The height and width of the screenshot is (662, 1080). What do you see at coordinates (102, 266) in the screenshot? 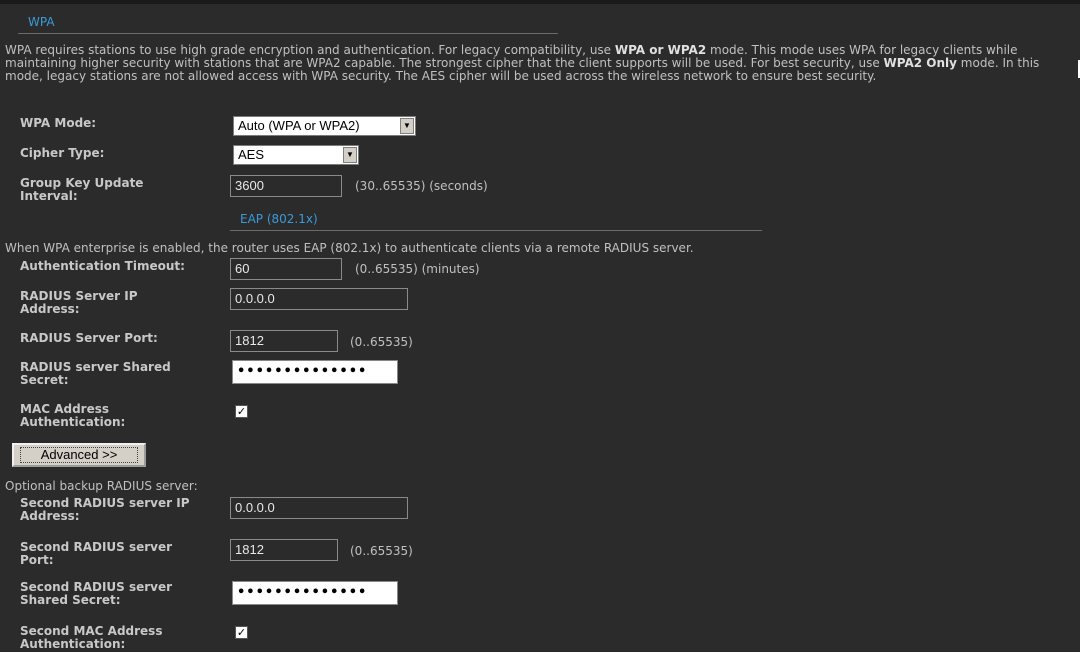
I see `auth-timeout-label: Authentication Timeout:` at bounding box center [102, 266].